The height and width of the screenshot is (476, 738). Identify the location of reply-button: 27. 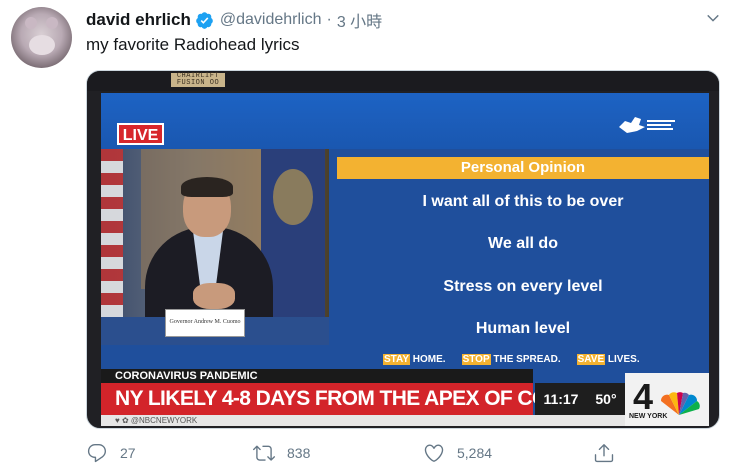
(111, 453).